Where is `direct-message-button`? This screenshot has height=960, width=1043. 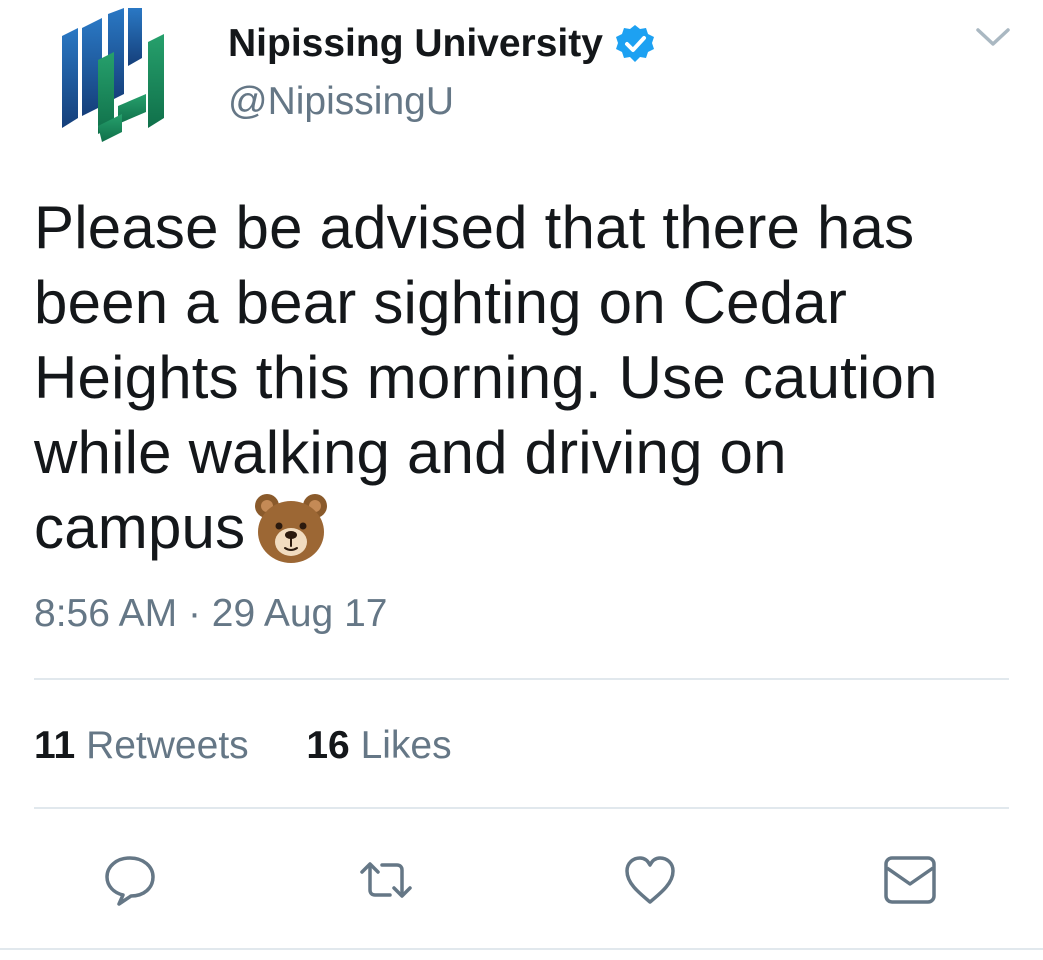
direct-message-button is located at coordinates (910, 880).